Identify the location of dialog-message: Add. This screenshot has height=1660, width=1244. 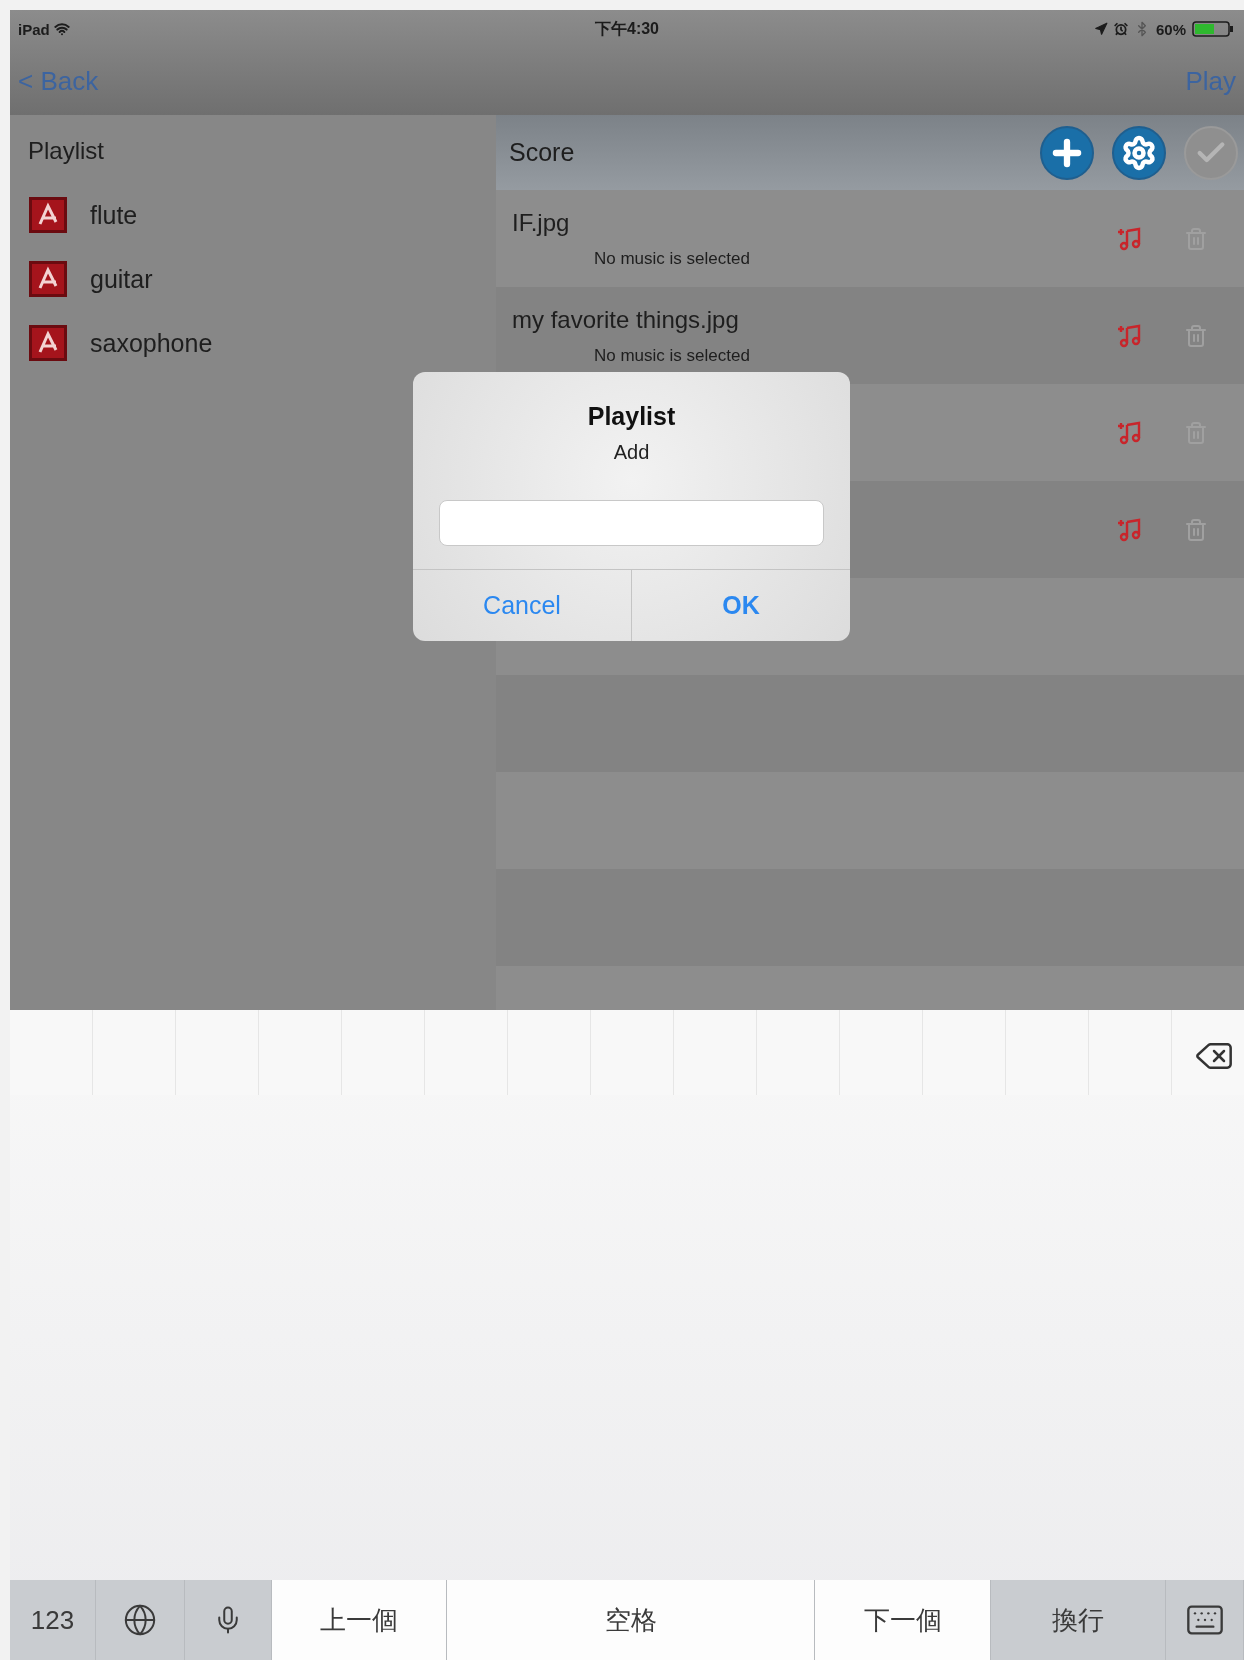
(631, 452).